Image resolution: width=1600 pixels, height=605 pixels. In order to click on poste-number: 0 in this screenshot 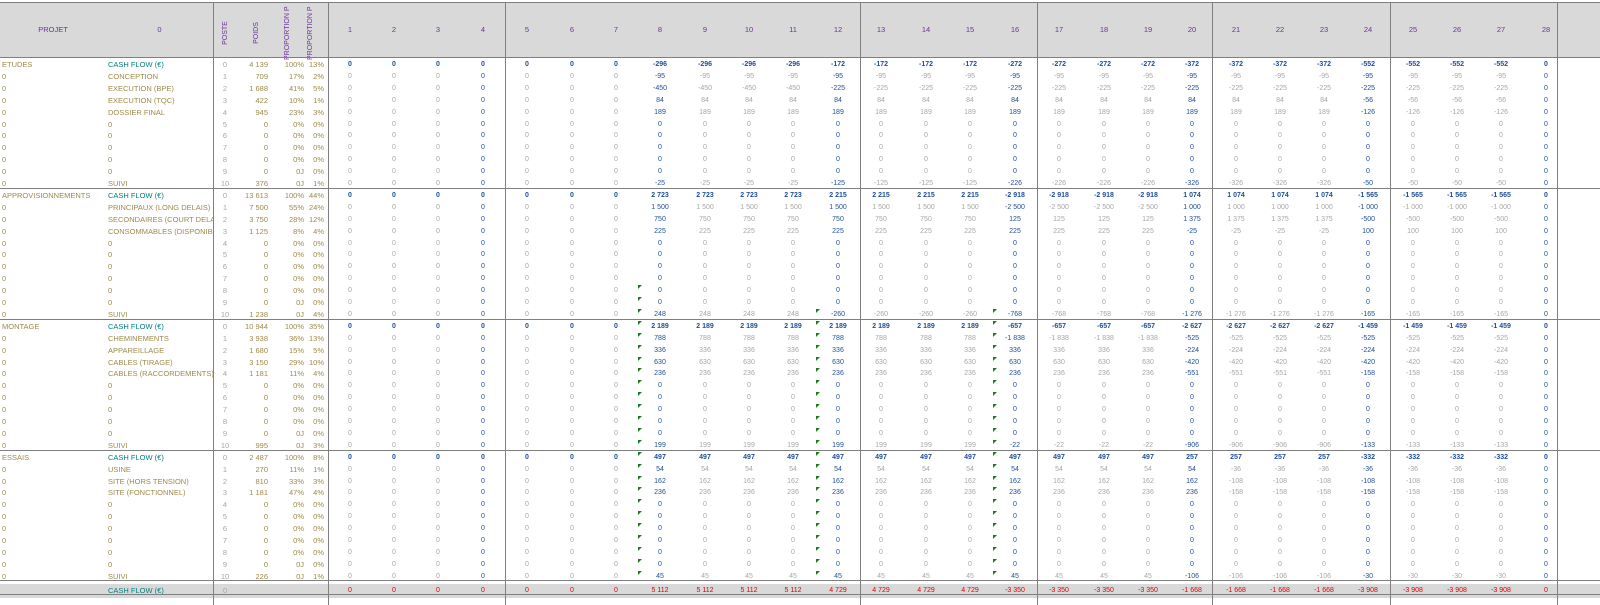, I will do `click(225, 327)`.